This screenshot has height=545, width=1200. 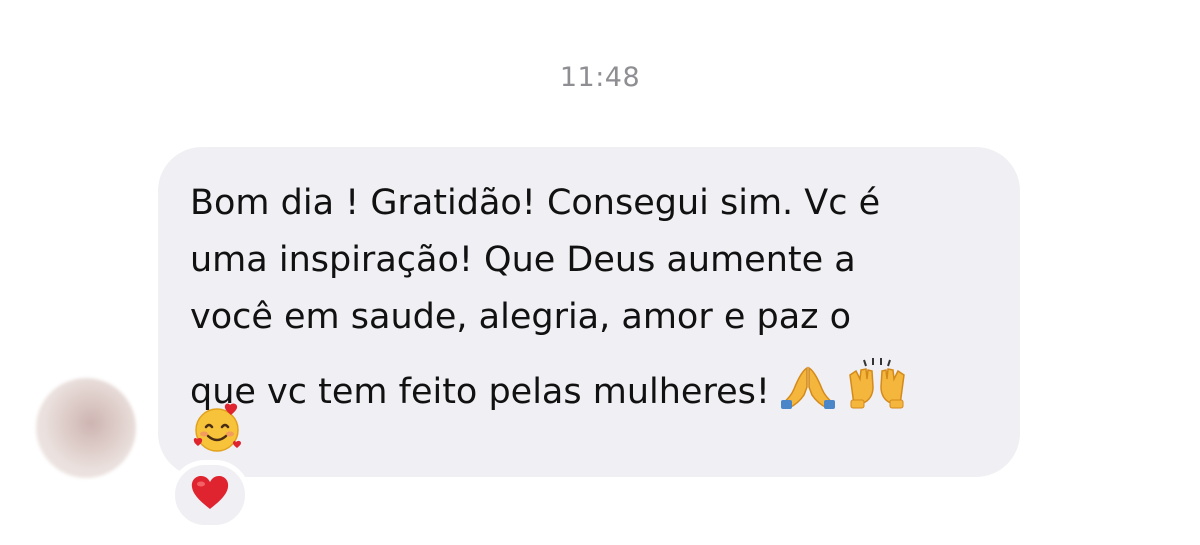 I want to click on message-timestamp: 11:48, so click(x=600, y=77).